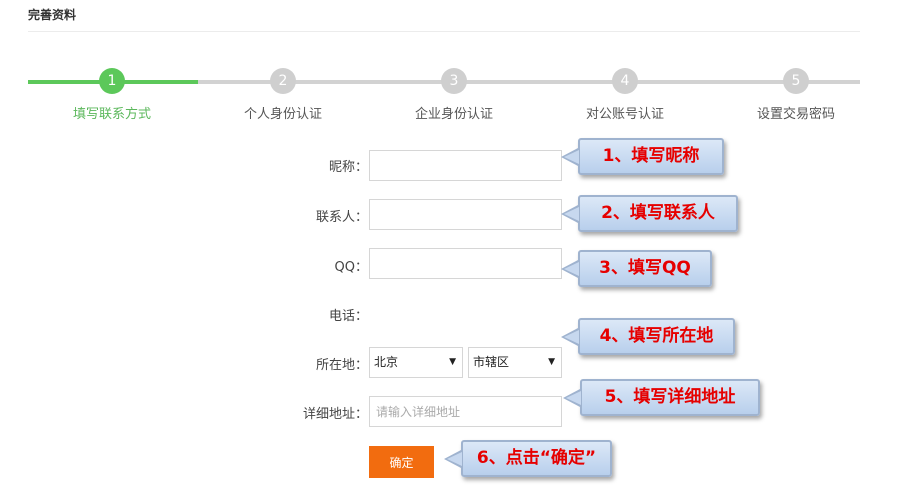 The image size is (900, 489). What do you see at coordinates (444, 31) in the screenshot?
I see `title-divider` at bounding box center [444, 31].